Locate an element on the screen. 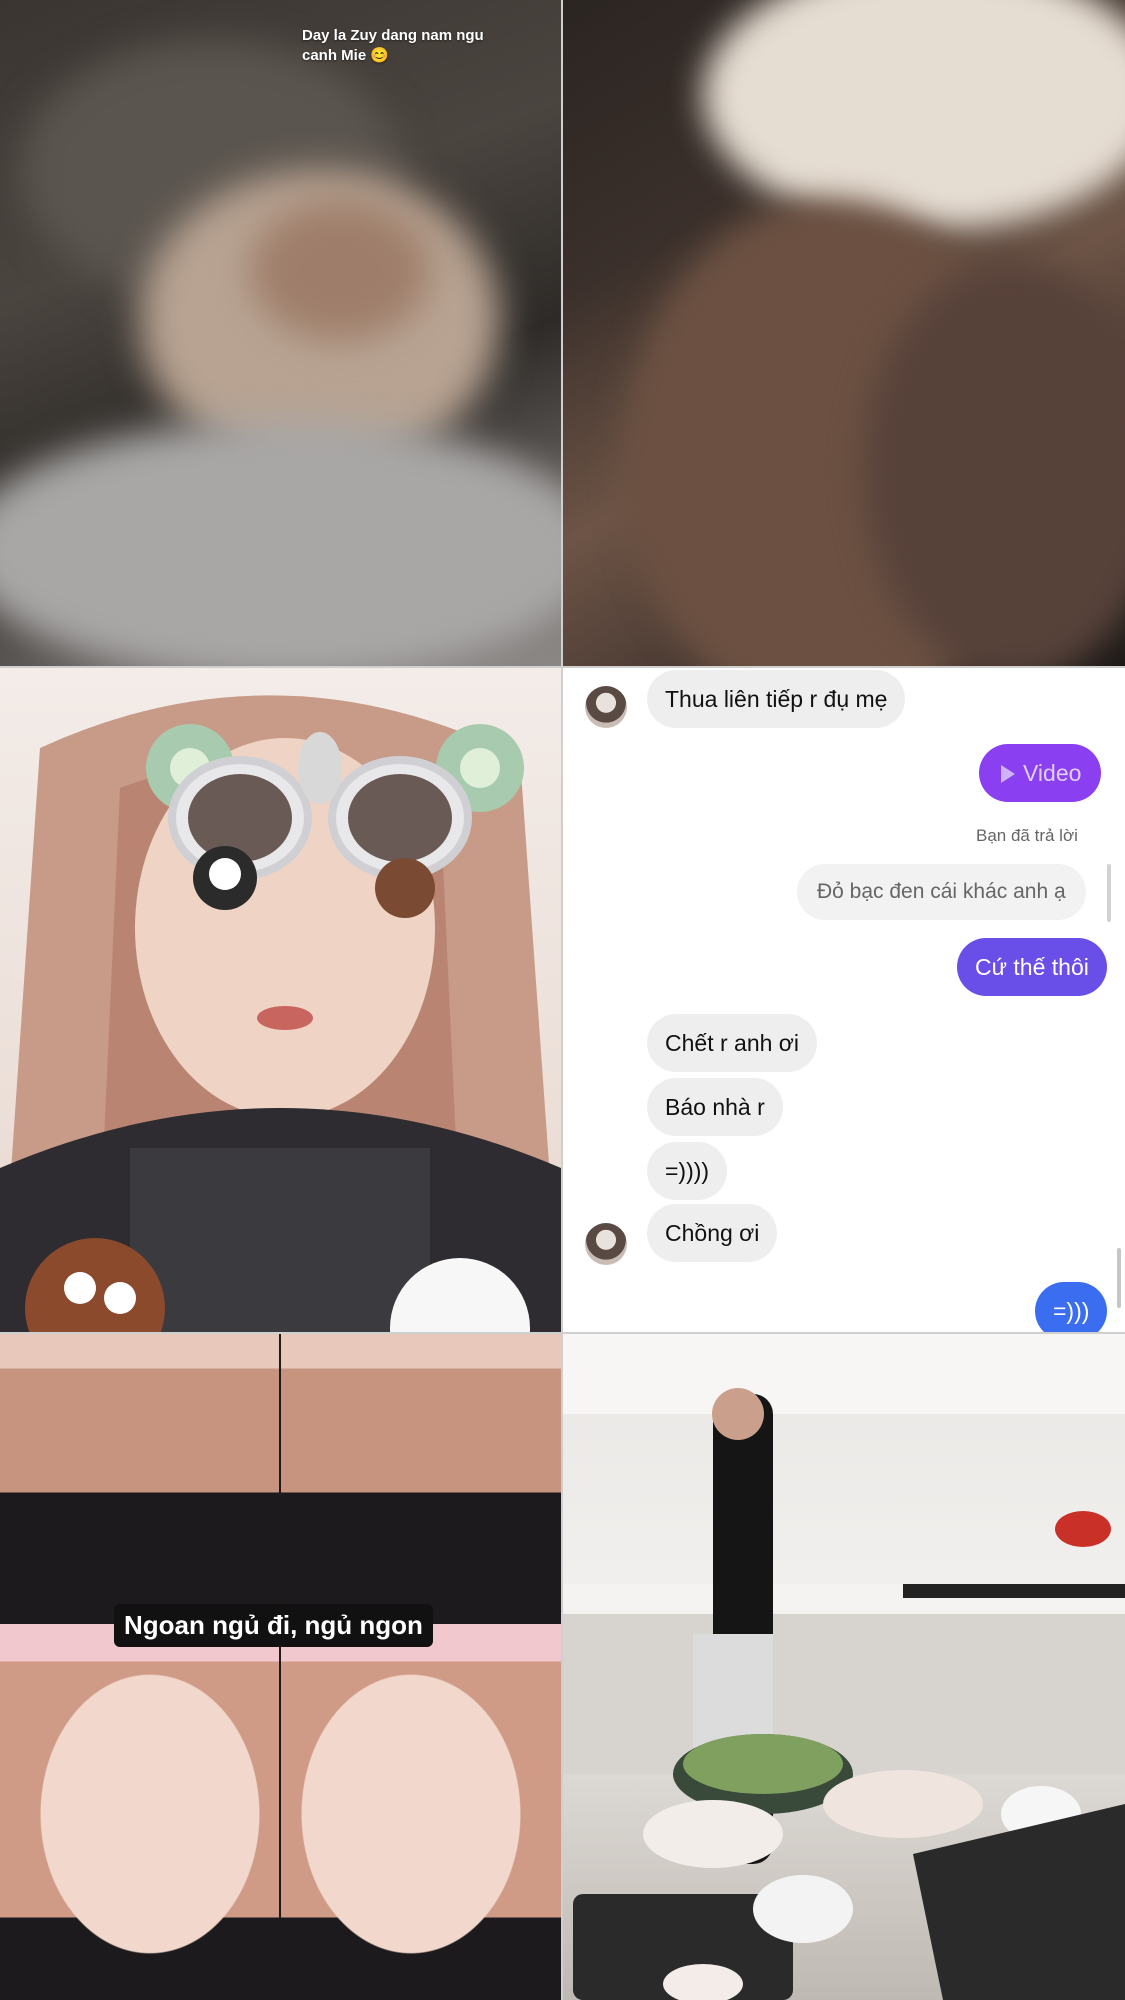 The height and width of the screenshot is (2000, 1125). play-icon is located at coordinates (1008, 774).